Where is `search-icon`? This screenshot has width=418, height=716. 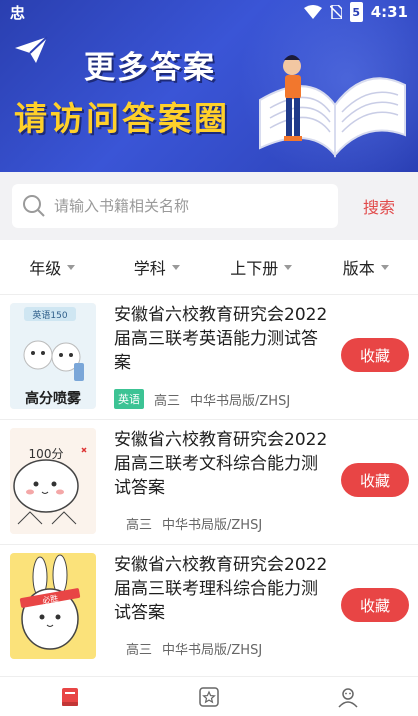
search-icon is located at coordinates (34, 206).